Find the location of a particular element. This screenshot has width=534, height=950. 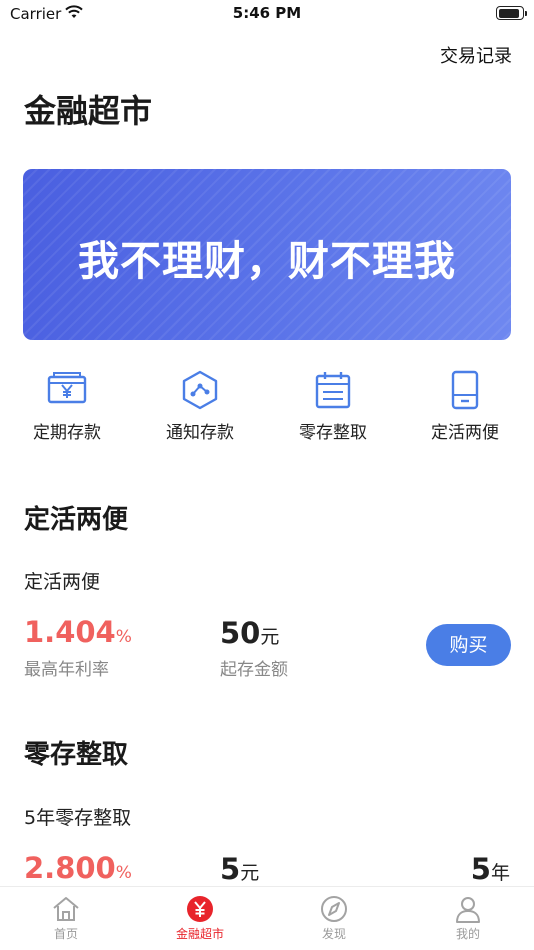

quick-action-fixed-deposit: 定期存款 is located at coordinates (67, 406).